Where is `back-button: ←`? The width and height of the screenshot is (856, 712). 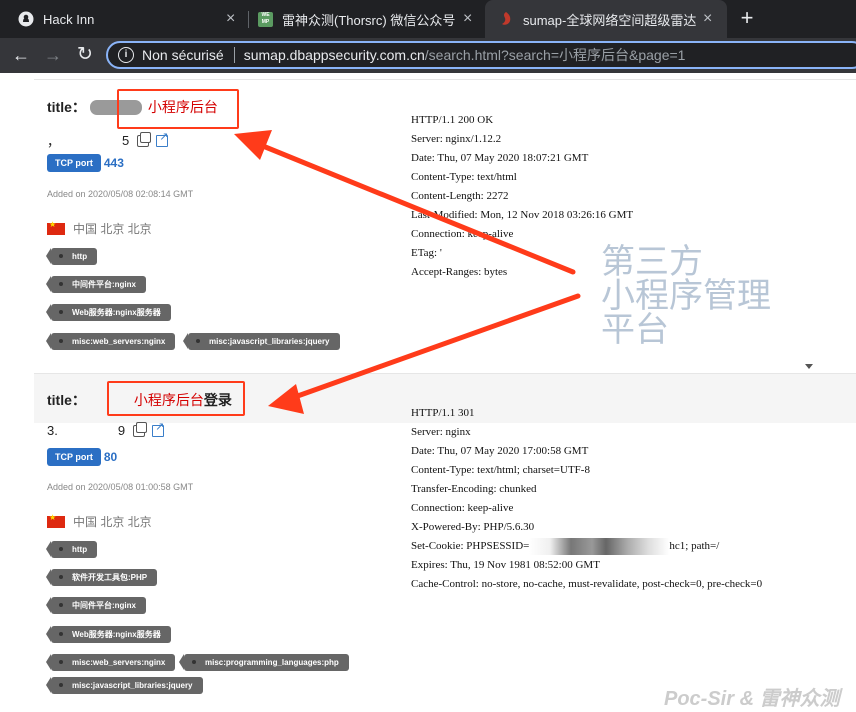 back-button: ← is located at coordinates (21, 55).